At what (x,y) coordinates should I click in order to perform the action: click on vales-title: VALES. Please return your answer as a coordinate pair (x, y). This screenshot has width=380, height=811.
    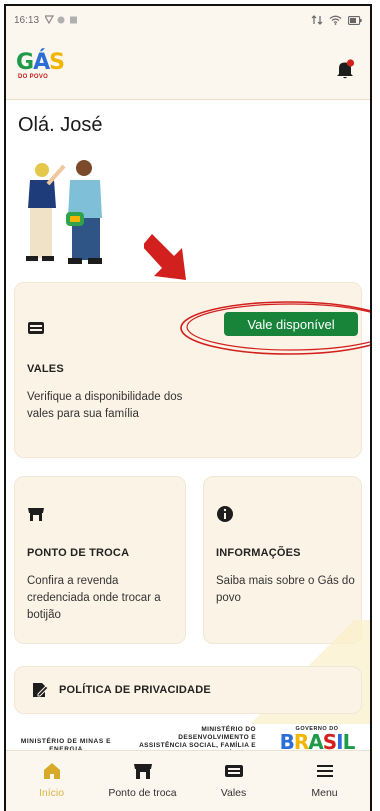
    Looking at the image, I should click on (45, 369).